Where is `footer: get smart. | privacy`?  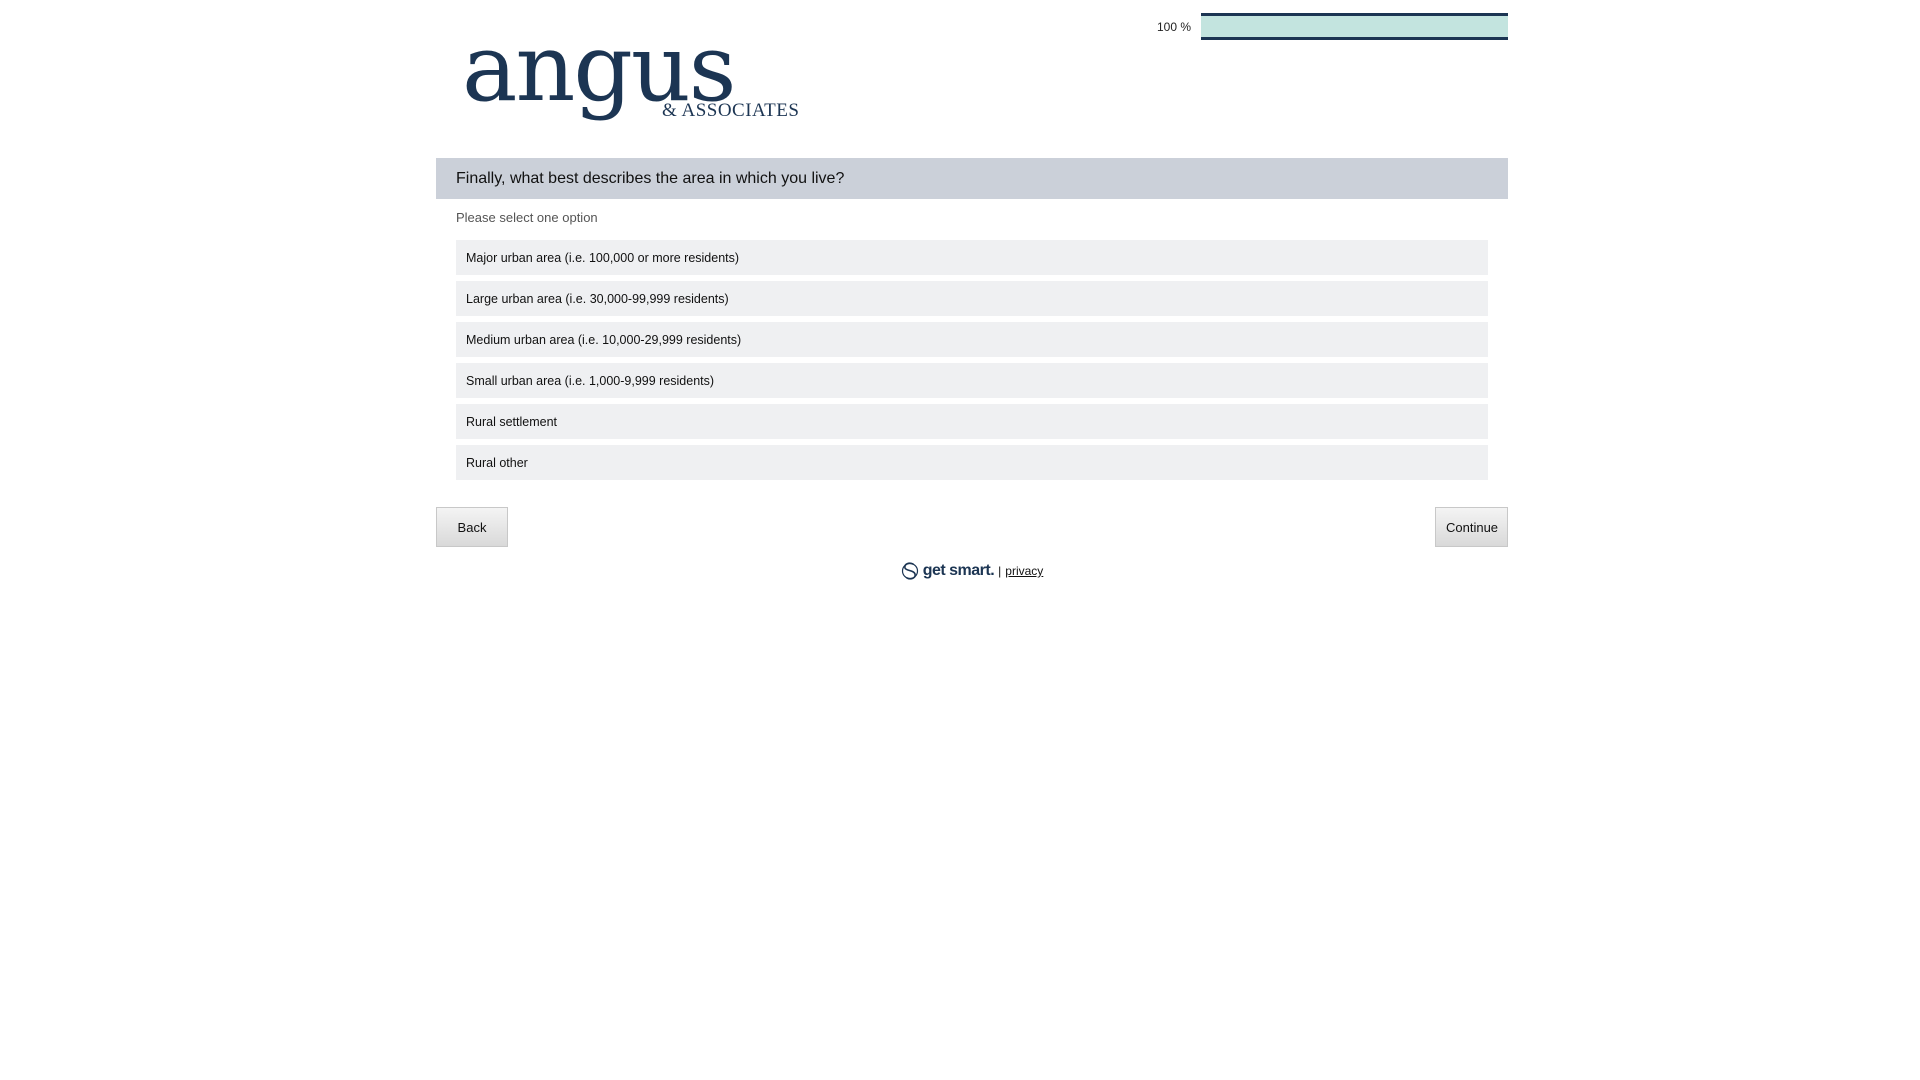
footer: get smart. | privacy is located at coordinates (972, 571).